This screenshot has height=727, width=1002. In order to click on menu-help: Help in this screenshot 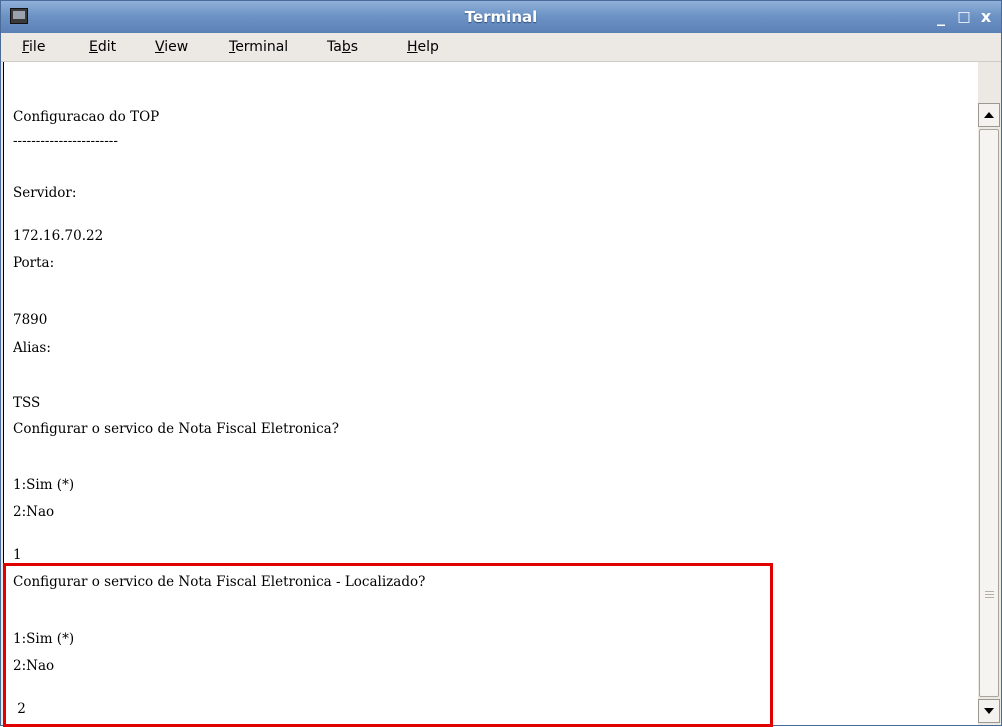, I will do `click(423, 47)`.